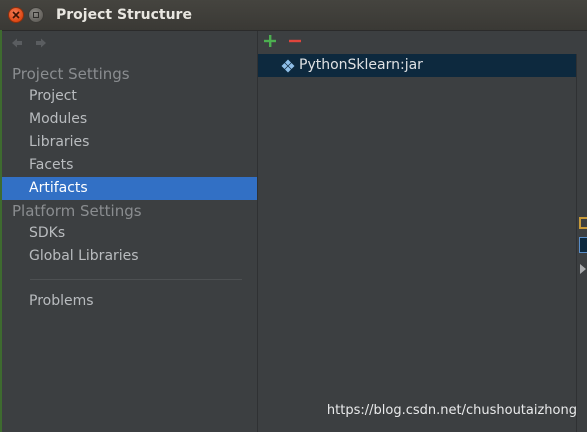 The height and width of the screenshot is (432, 587). What do you see at coordinates (129, 142) in the screenshot?
I see `sidebar-item-libraries: Libraries` at bounding box center [129, 142].